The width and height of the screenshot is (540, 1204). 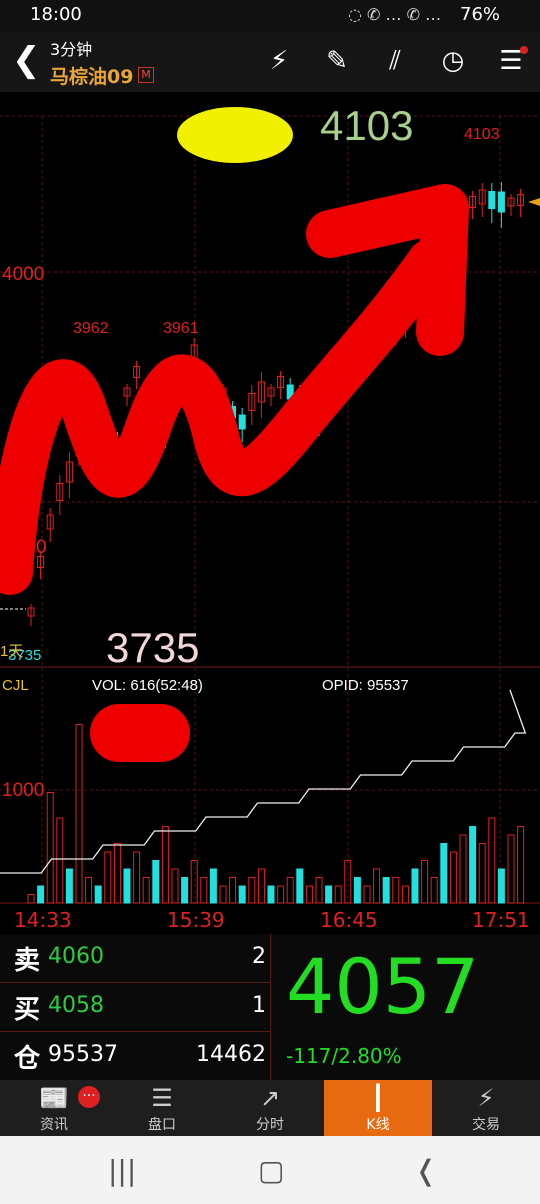 I want to click on lightning-icon: ⚡, so click(x=279, y=61).